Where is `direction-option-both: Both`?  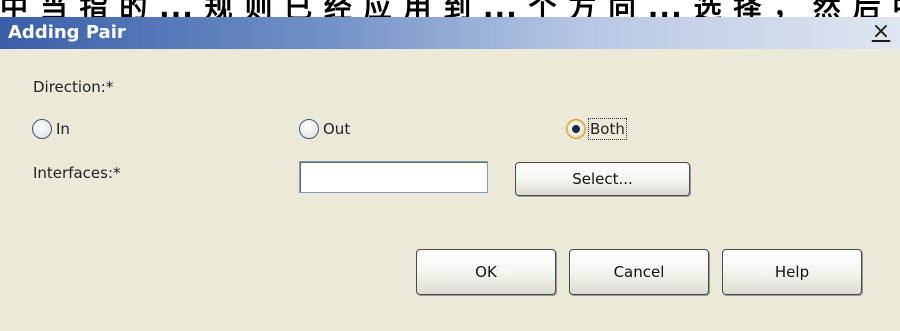 direction-option-both: Both is located at coordinates (596, 129).